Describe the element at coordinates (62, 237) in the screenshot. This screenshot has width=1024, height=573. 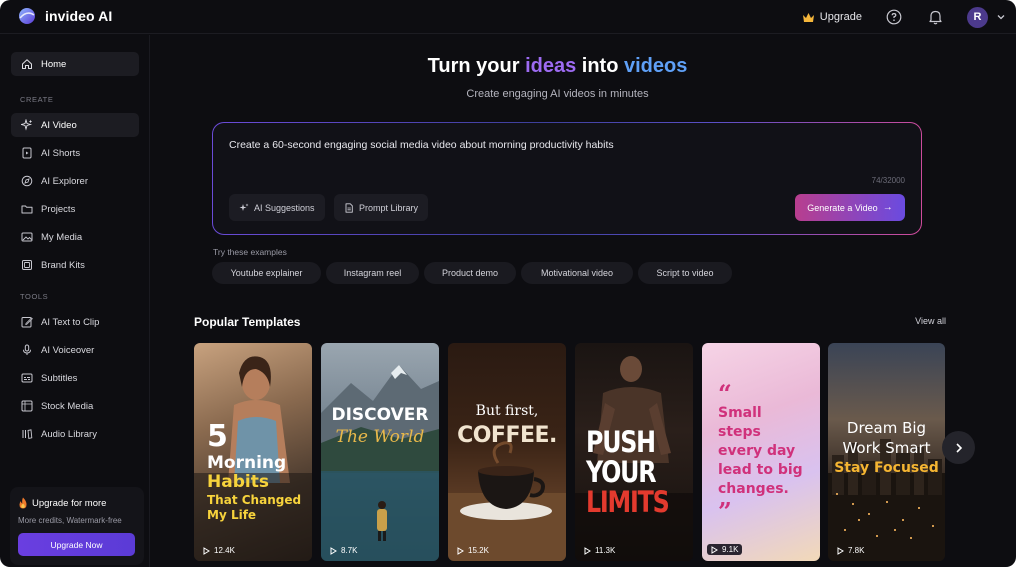
I see `sidebar-item-label: My Media` at that location.